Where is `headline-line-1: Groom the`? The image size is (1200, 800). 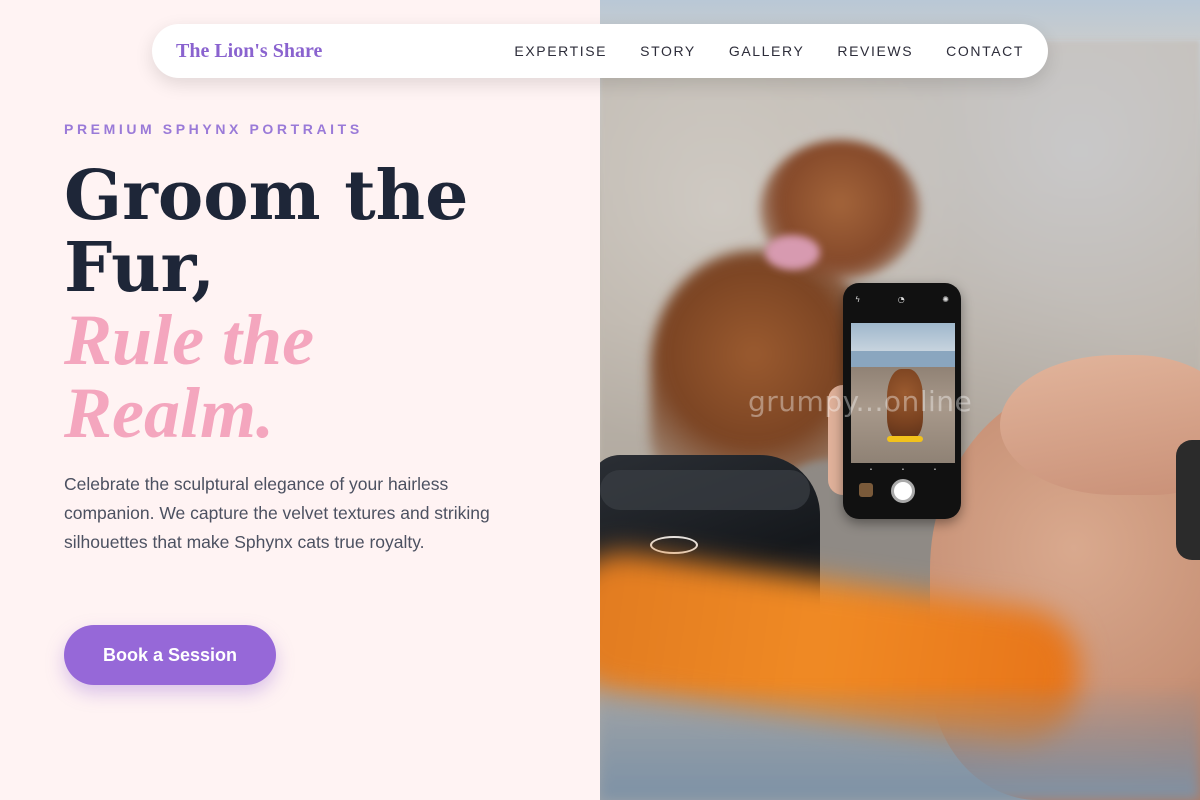 headline-line-1: Groom the is located at coordinates (266, 196).